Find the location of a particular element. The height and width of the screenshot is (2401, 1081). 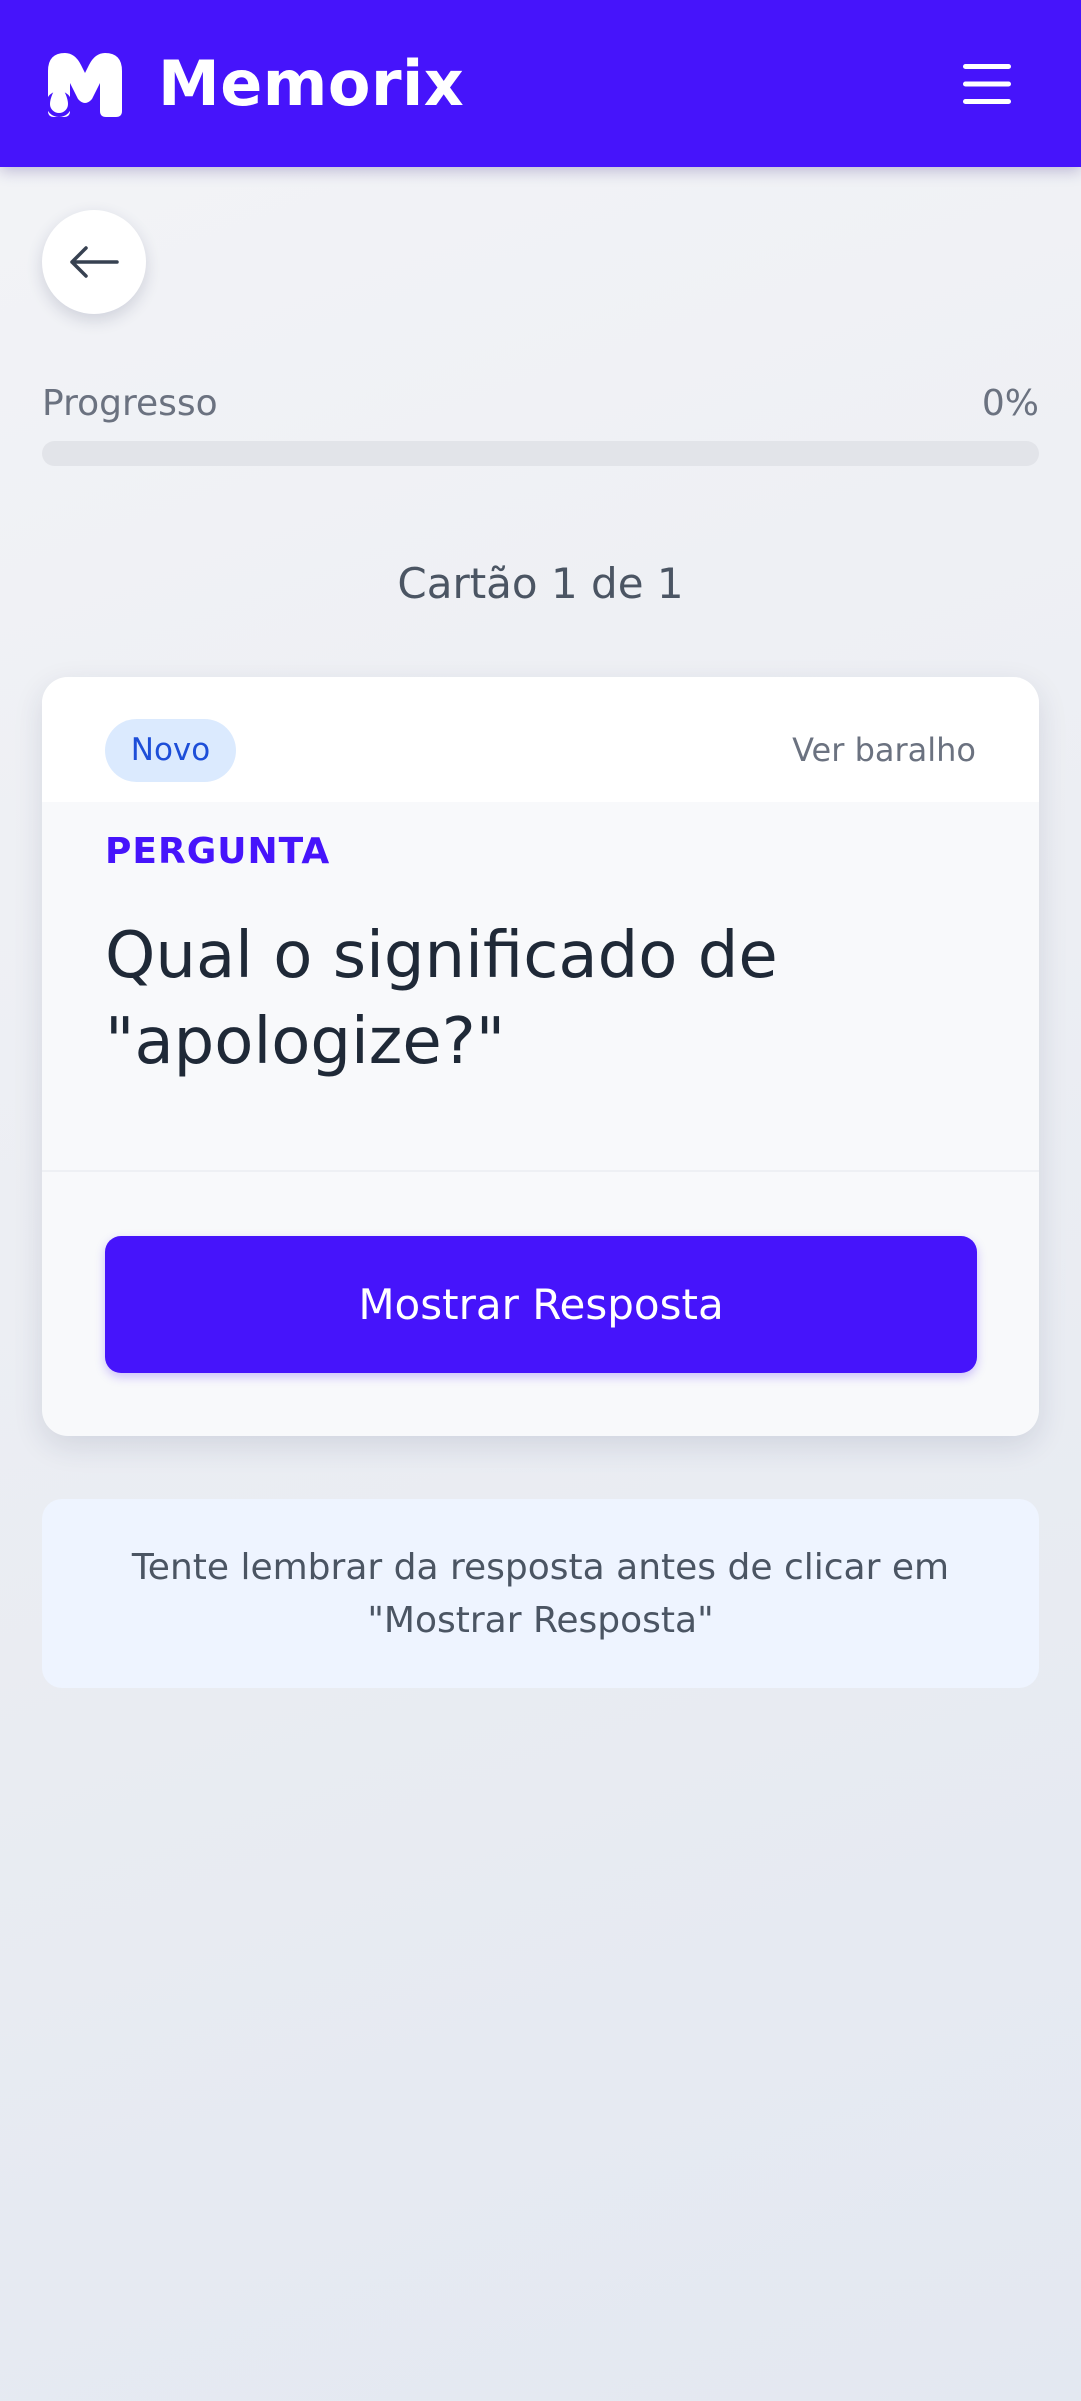

view-deck-link: Ver baralho is located at coordinates (884, 750).